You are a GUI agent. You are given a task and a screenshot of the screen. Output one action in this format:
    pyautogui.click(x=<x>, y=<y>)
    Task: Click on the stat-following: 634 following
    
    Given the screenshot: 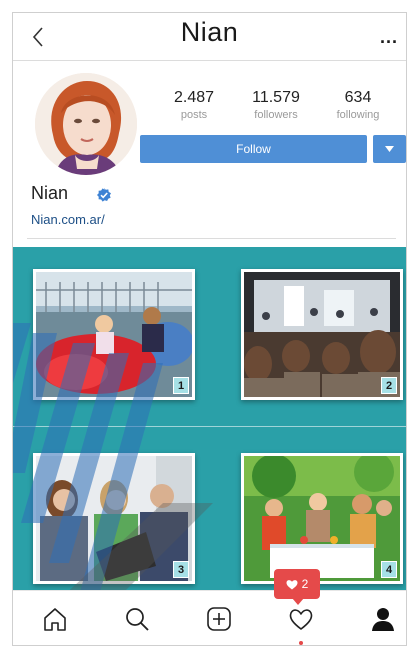 What is the action you would take?
    pyautogui.click(x=358, y=105)
    